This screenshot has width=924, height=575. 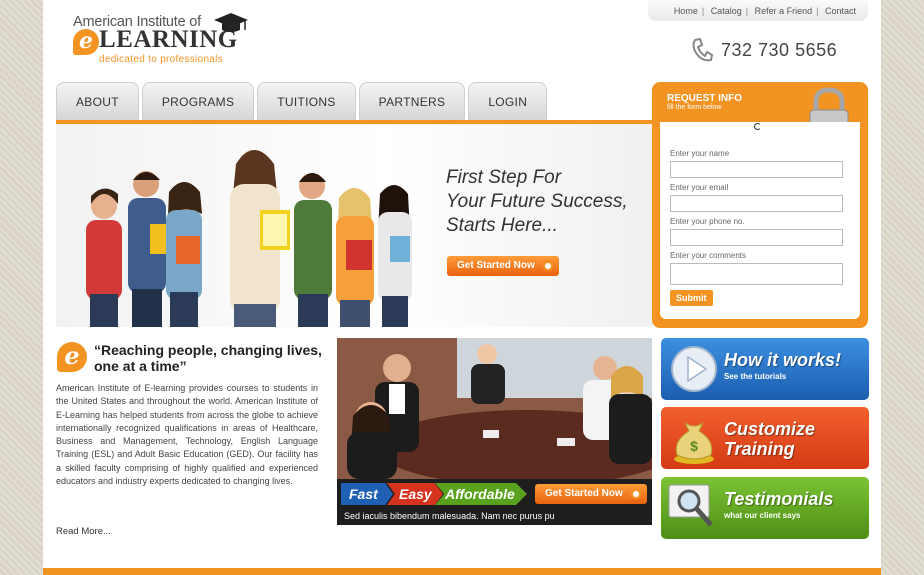 I want to click on promo-get-started-button: Get Started Now, so click(x=591, y=494).